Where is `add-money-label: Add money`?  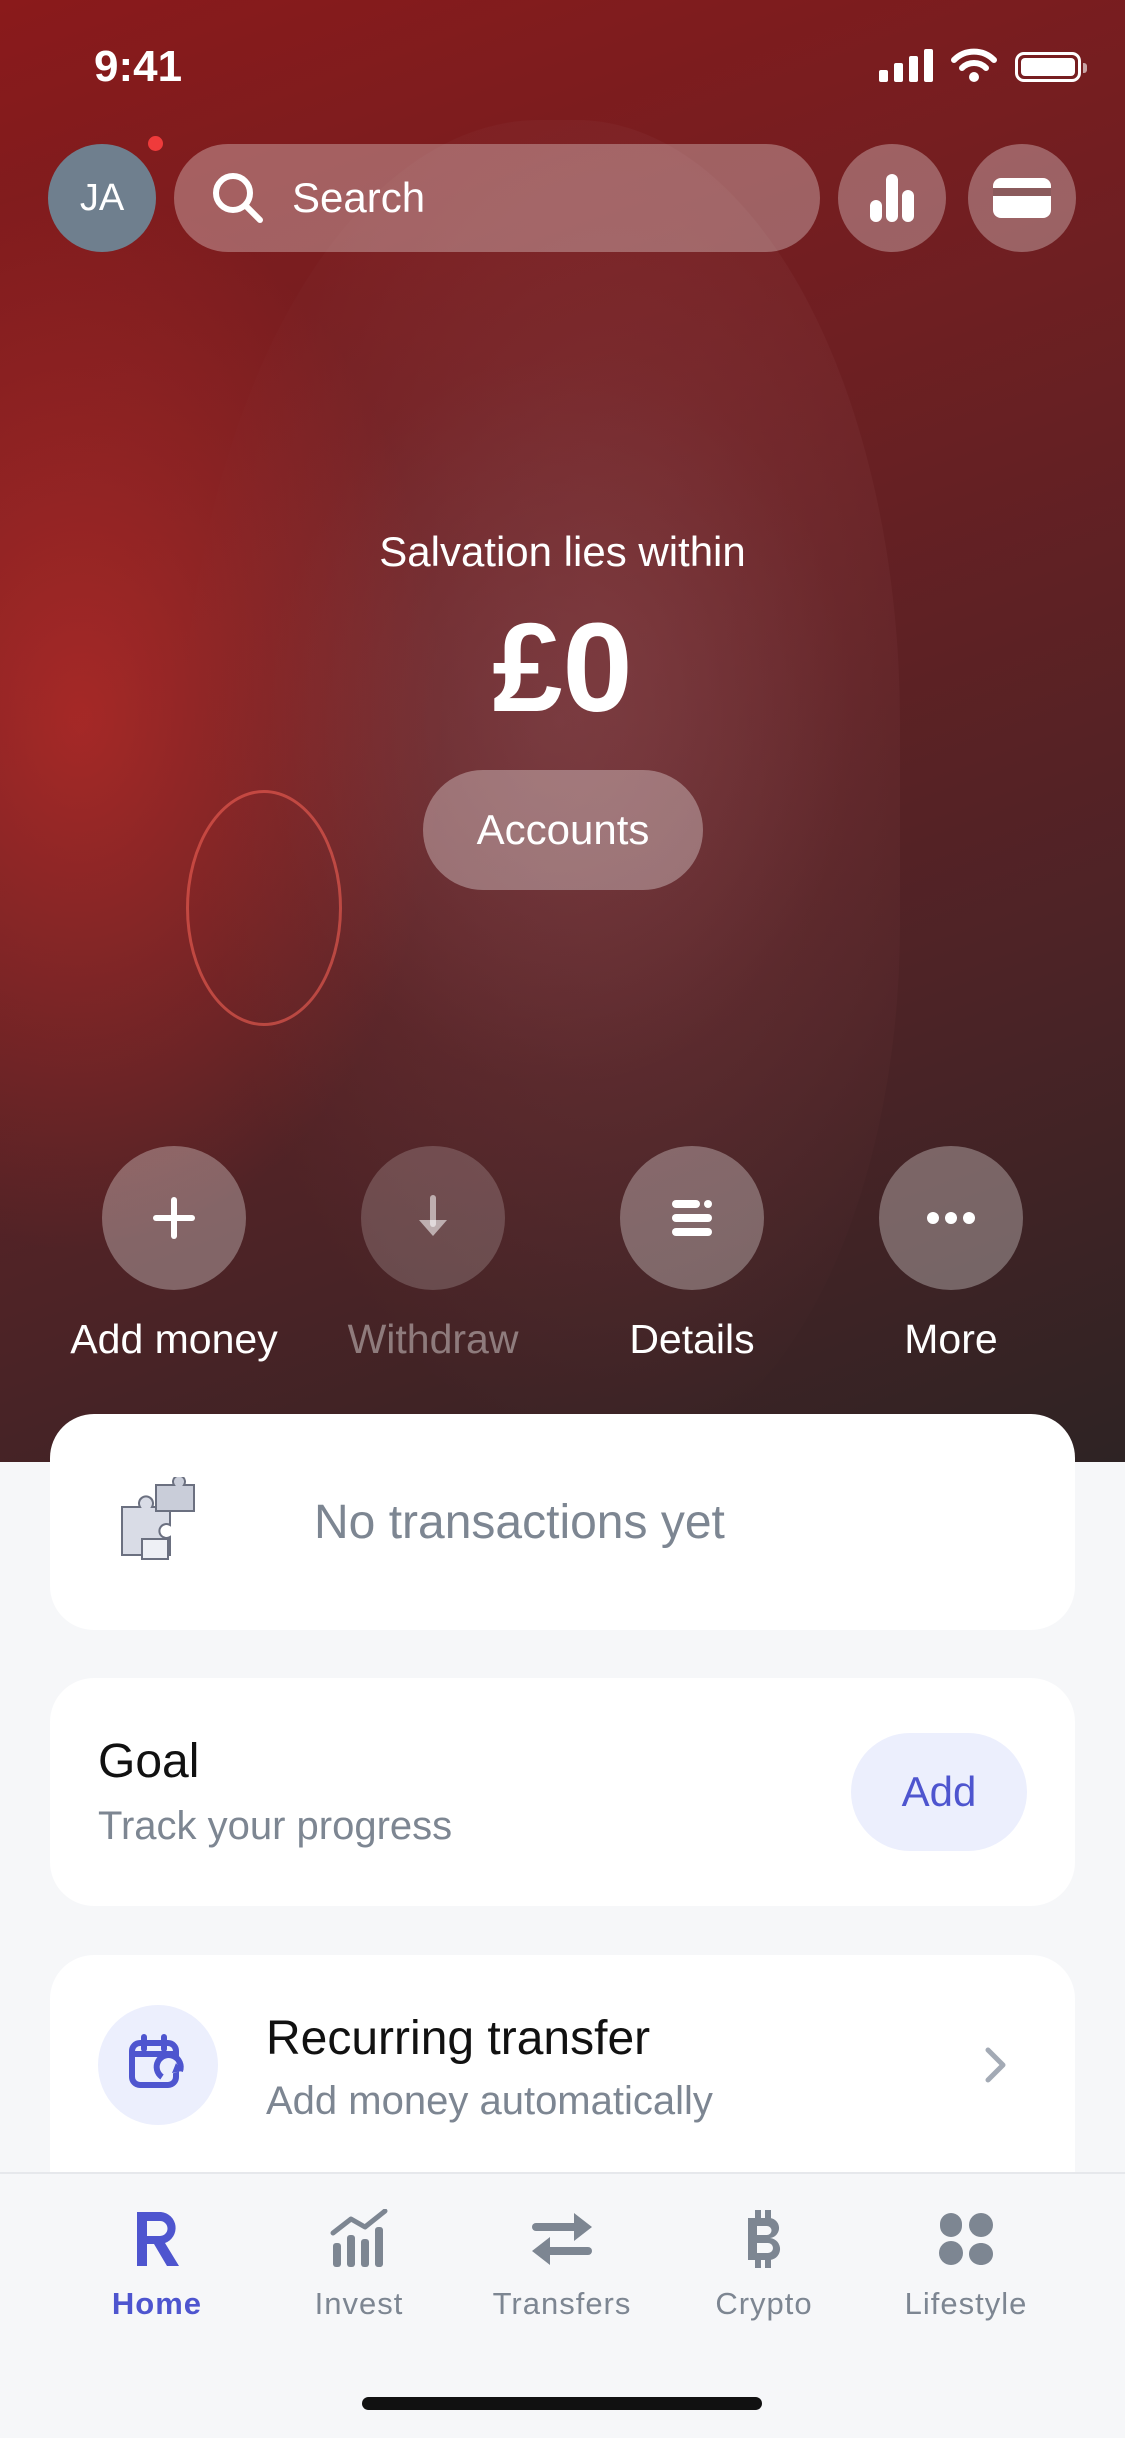
add-money-label: Add money is located at coordinates (174, 1339).